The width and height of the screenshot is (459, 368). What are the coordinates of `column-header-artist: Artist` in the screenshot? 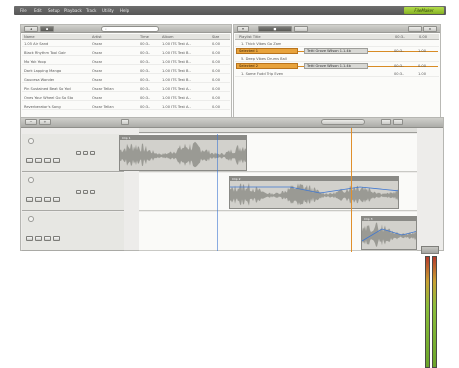 It's located at (97, 37).